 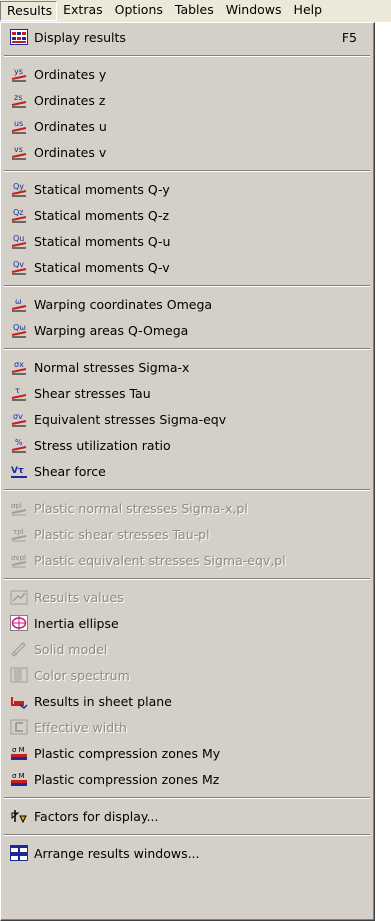 I want to click on menu-item-ordinates-y: ys Ordinates y, so click(x=187, y=74).